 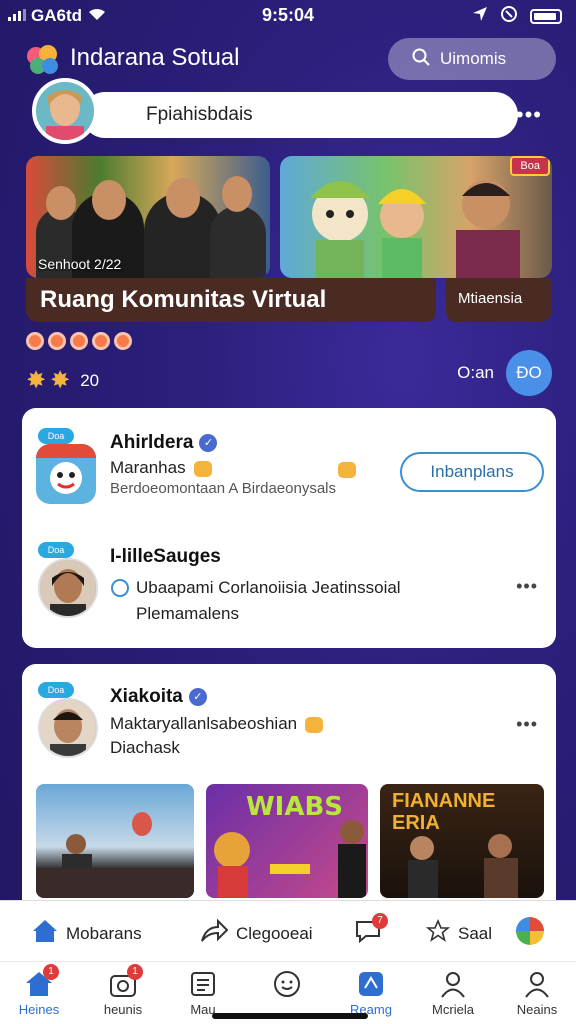 I want to click on hero-caption: Senhoot 2/22, so click(x=80, y=264).